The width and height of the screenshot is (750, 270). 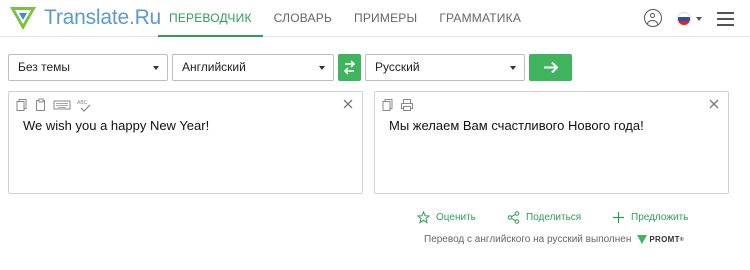 I want to click on language-caret-icon, so click(x=699, y=19).